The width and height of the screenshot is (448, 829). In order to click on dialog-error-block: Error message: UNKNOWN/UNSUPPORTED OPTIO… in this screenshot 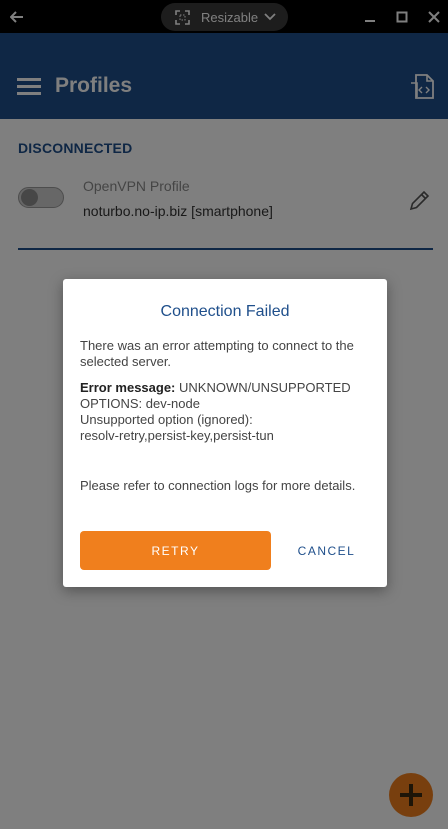, I will do `click(226, 412)`.